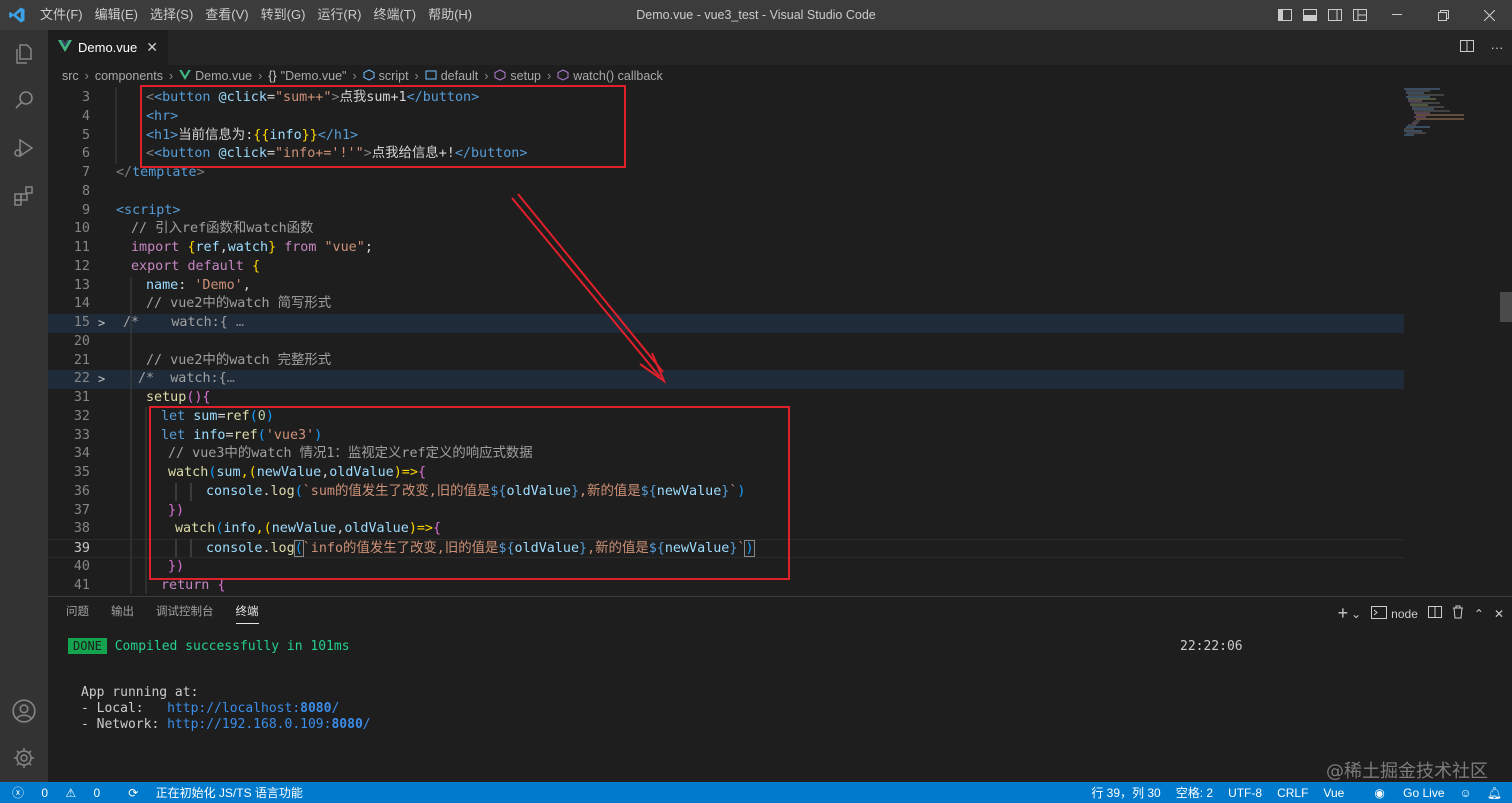 This screenshot has width=1512, height=803. What do you see at coordinates (24, 148) in the screenshot?
I see `run-debug-icon` at bounding box center [24, 148].